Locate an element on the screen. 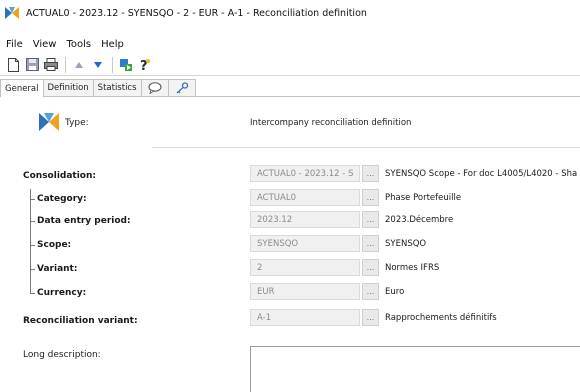  tab-definition-label: Definition is located at coordinates (68, 88).